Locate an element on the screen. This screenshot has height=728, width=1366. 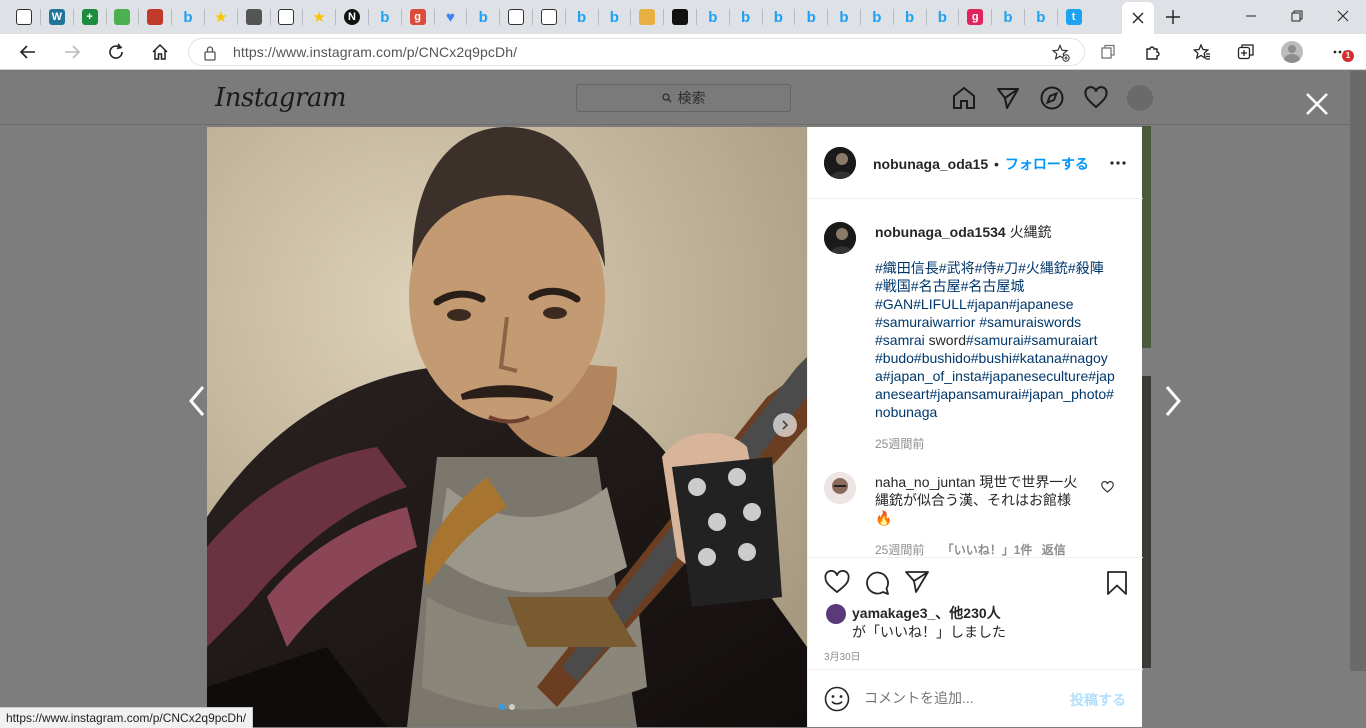
reload-button is located at coordinates (116, 52).